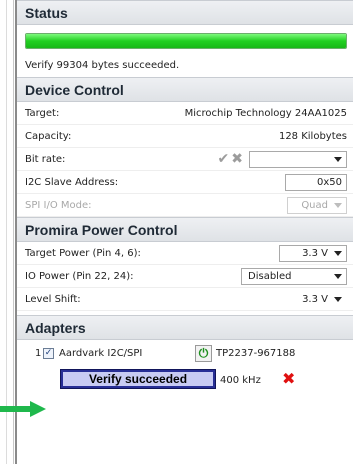 The height and width of the screenshot is (464, 353). I want to click on pointer-arrow-icon, so click(23, 409).